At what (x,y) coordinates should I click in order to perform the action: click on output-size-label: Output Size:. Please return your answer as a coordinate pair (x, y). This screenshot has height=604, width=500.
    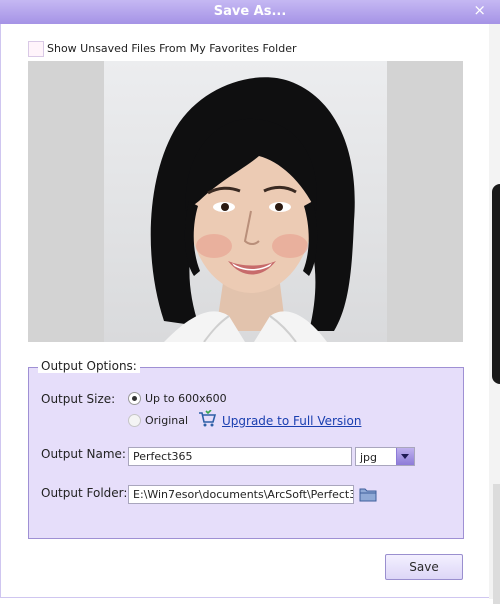
    Looking at the image, I should click on (78, 399).